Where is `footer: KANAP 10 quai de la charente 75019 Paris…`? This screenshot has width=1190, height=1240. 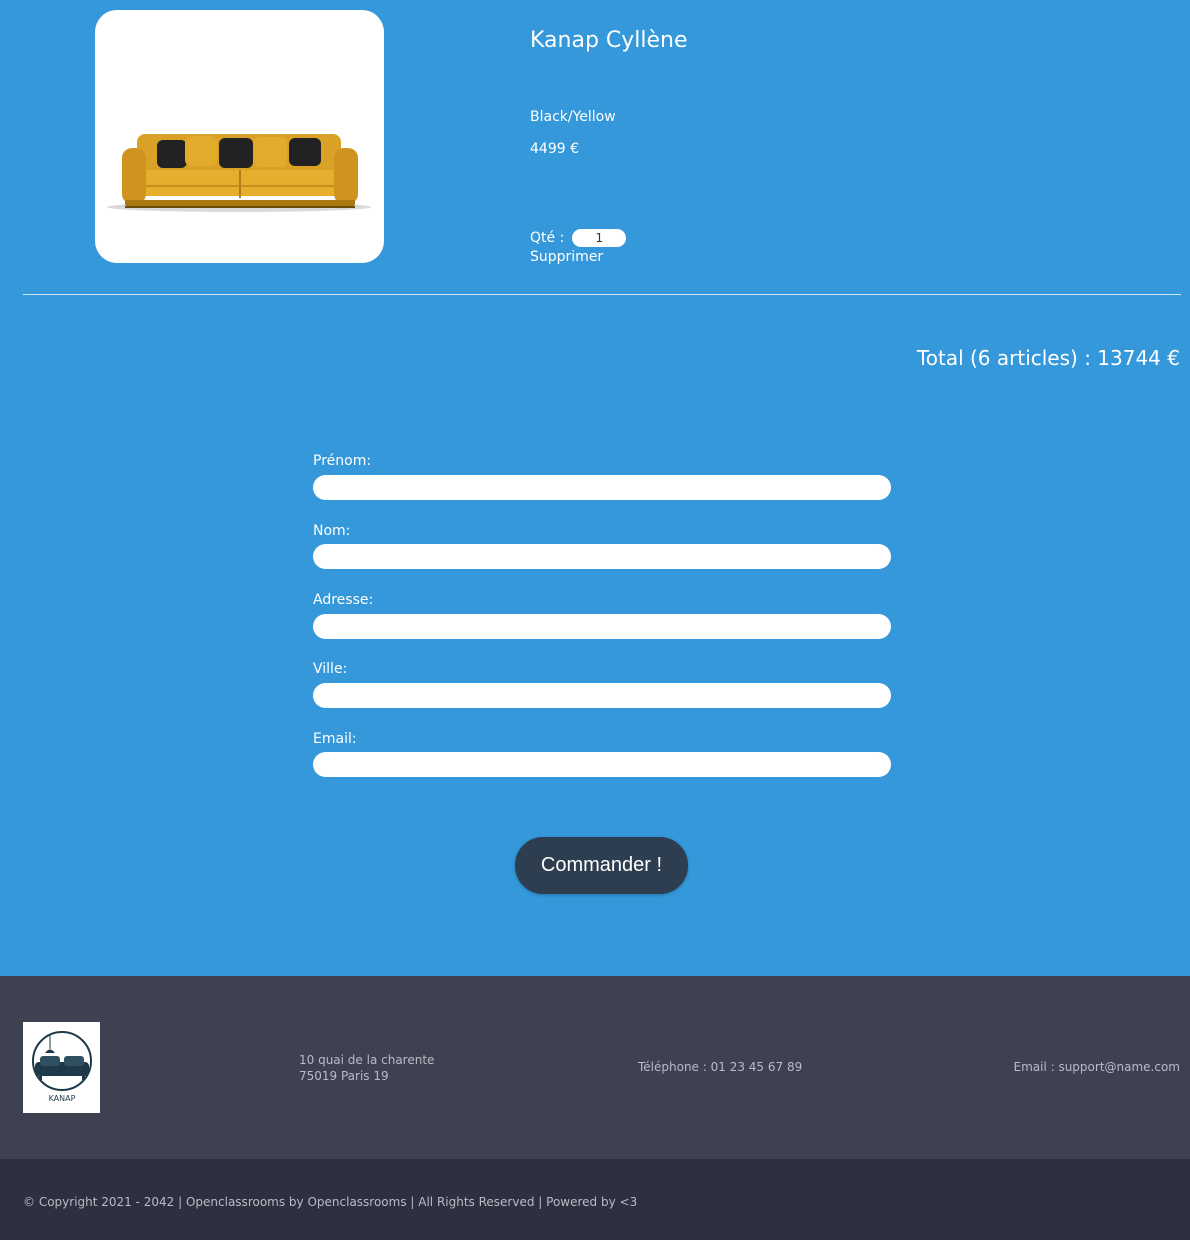 footer: KANAP 10 quai de la charente 75019 Paris… is located at coordinates (595, 1067).